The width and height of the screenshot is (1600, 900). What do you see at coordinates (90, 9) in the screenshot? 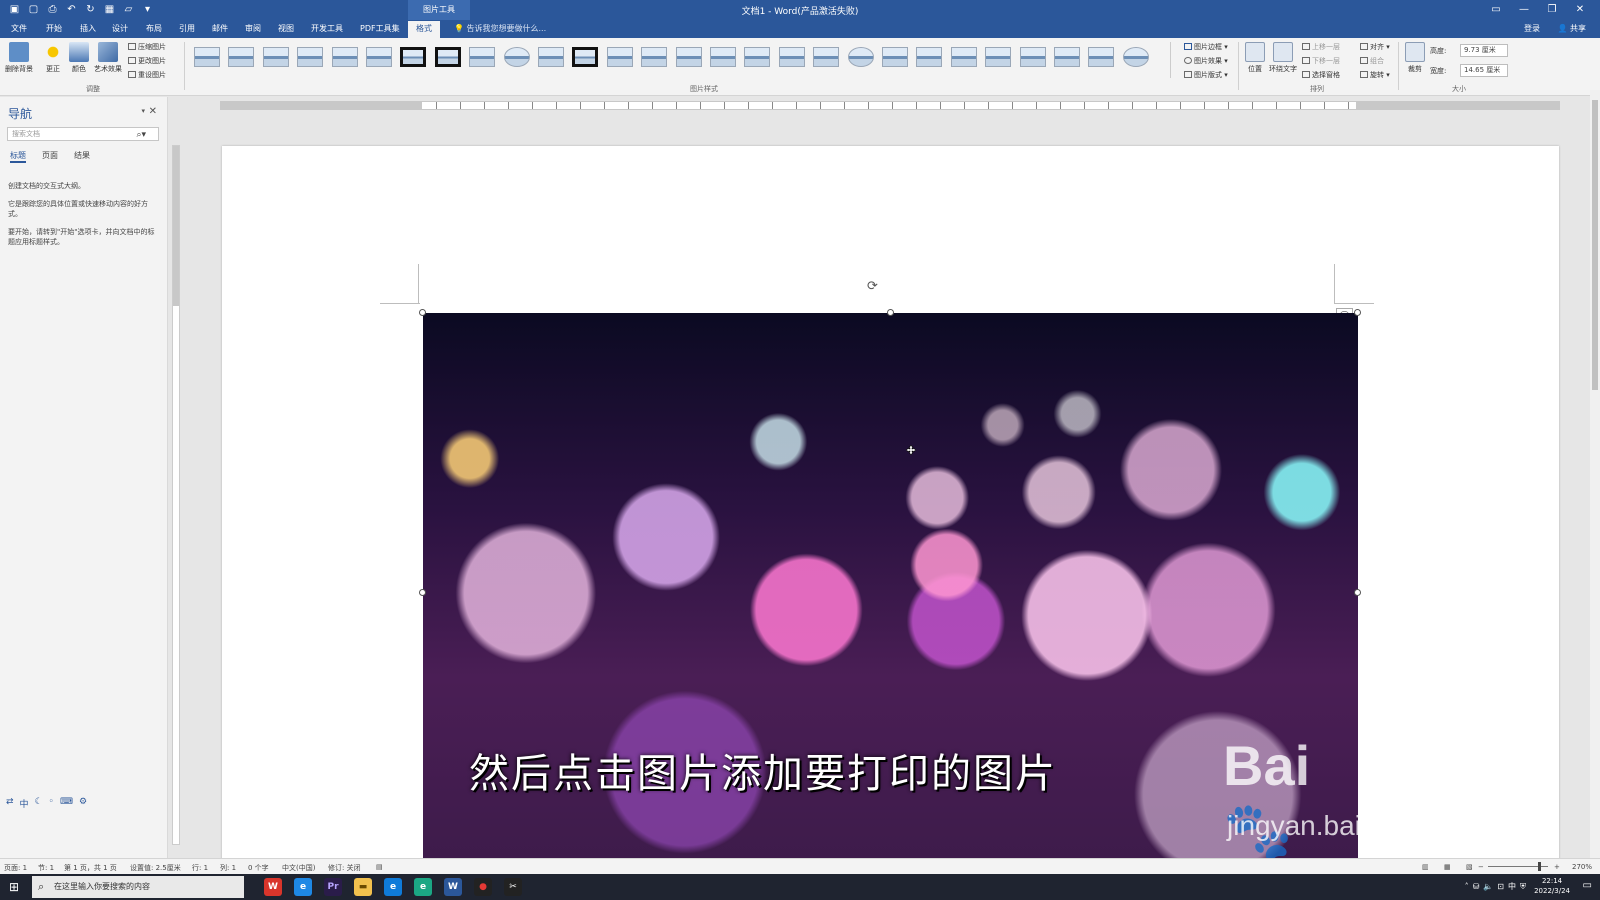
I see `redo-icon: ↻` at bounding box center [90, 9].